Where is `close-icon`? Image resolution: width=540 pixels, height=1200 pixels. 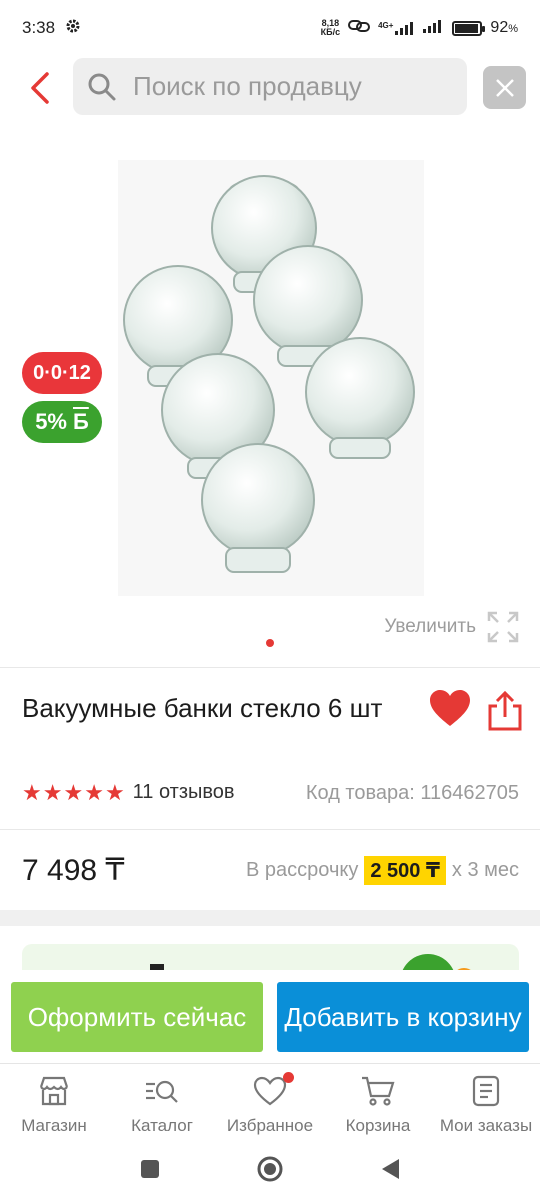
close-icon is located at coordinates (504, 87).